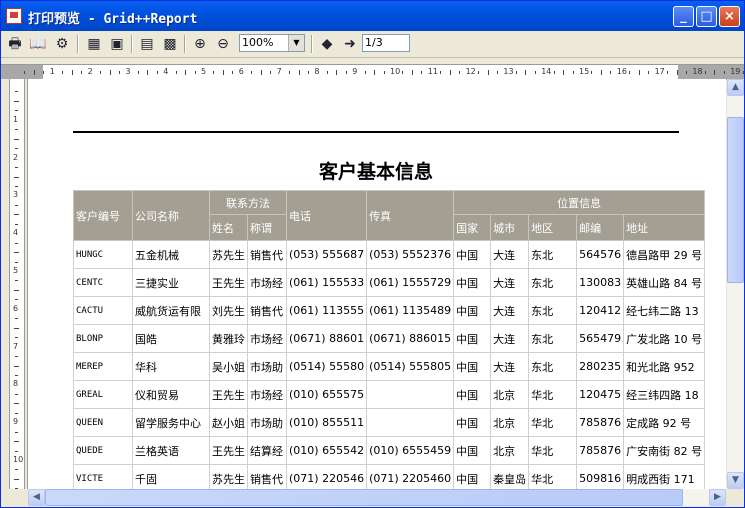  What do you see at coordinates (171, 338) in the screenshot?
I see `cell-company: 国皓` at bounding box center [171, 338].